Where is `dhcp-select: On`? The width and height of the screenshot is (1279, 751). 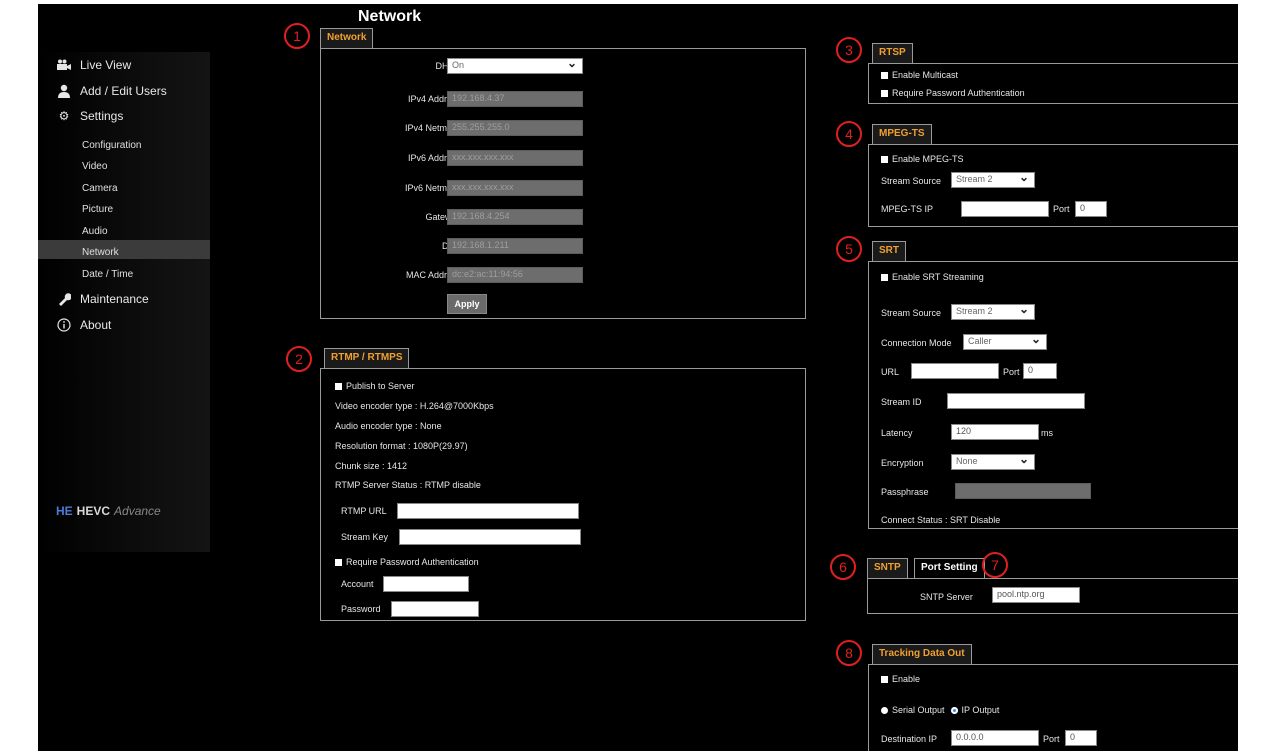 dhcp-select: On is located at coordinates (515, 65).